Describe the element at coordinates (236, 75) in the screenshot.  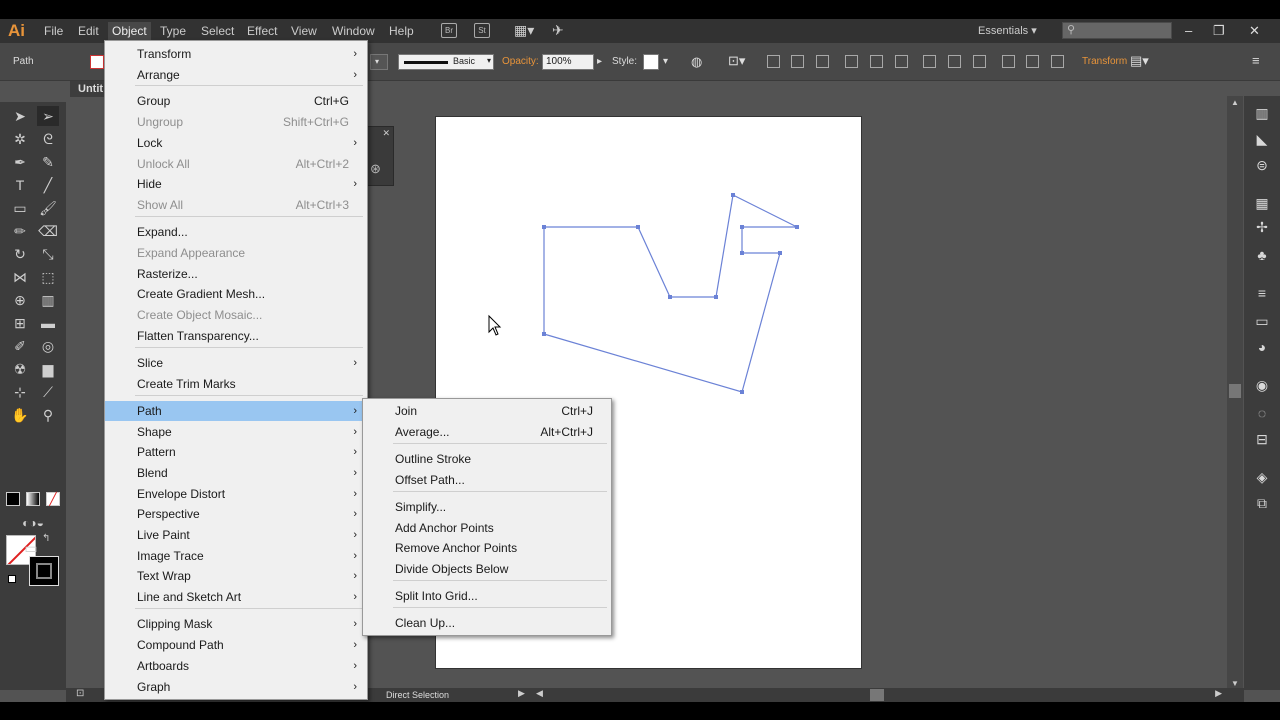
I see `object-menu-arrange: Arrange ›` at that location.